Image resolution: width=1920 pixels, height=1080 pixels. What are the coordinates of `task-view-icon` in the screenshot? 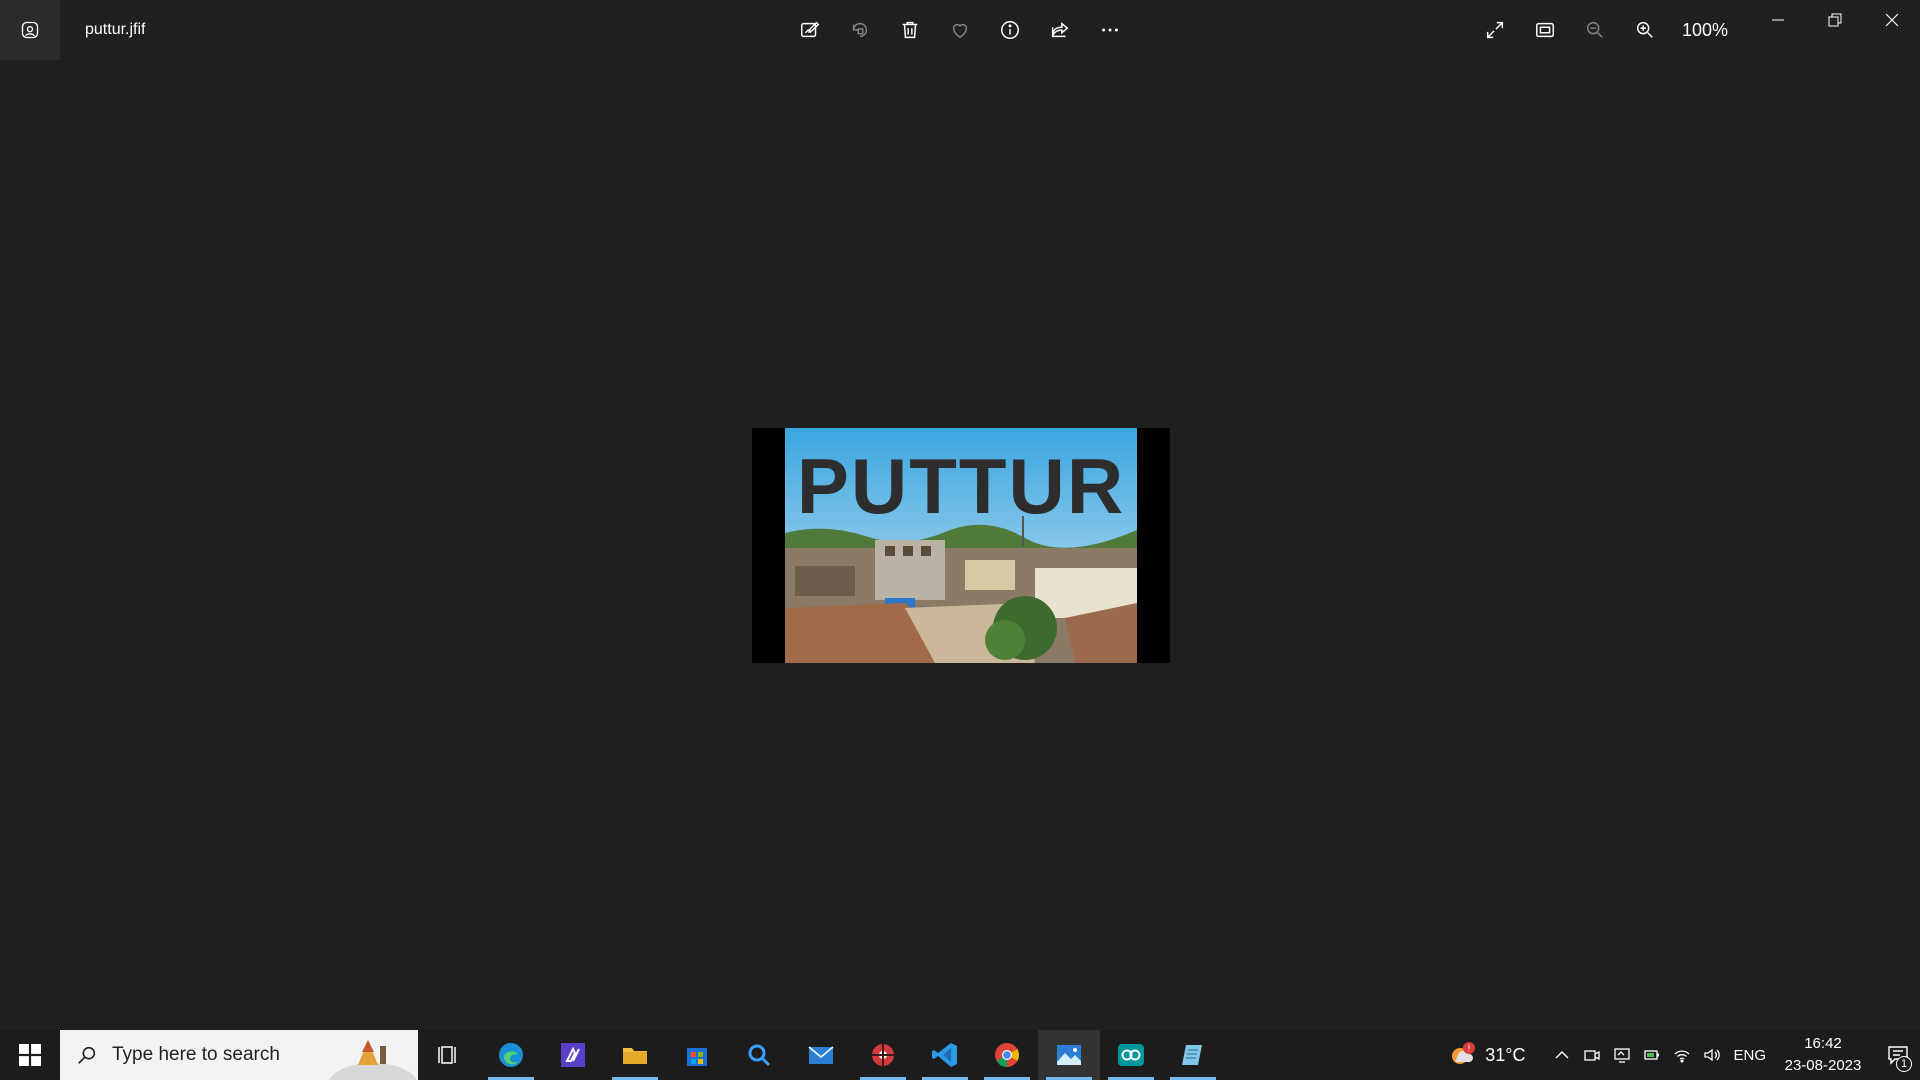 It's located at (447, 1055).